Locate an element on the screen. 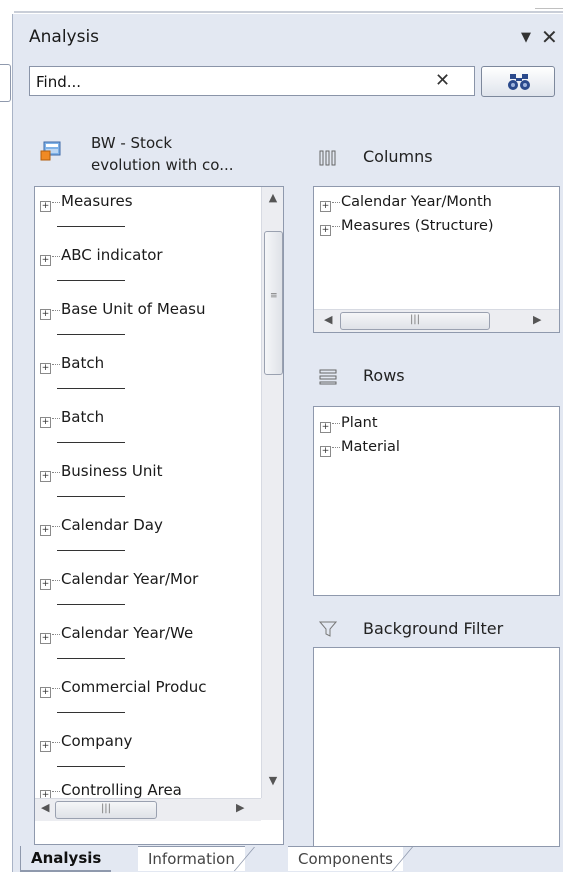 Image resolution: width=563 pixels, height=872 pixels. tree-item: + Calendar Day is located at coordinates (147, 527).